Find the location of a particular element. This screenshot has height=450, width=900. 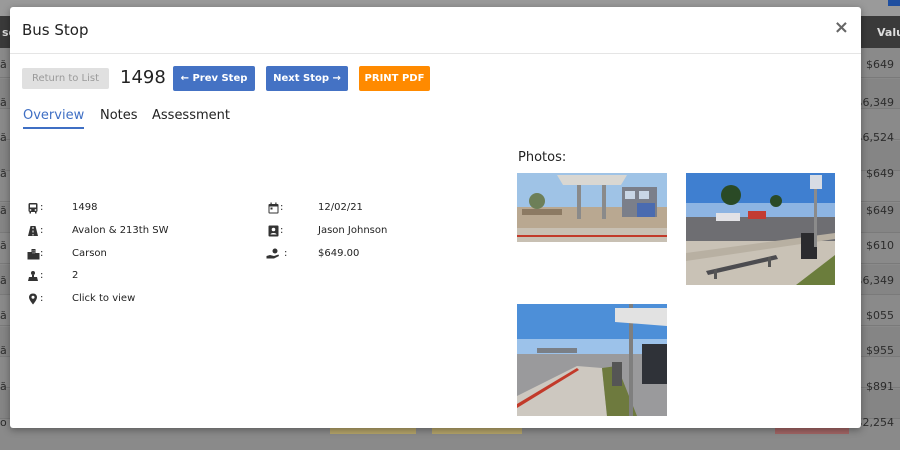

tab-assessment: Assessment is located at coordinates (191, 115).